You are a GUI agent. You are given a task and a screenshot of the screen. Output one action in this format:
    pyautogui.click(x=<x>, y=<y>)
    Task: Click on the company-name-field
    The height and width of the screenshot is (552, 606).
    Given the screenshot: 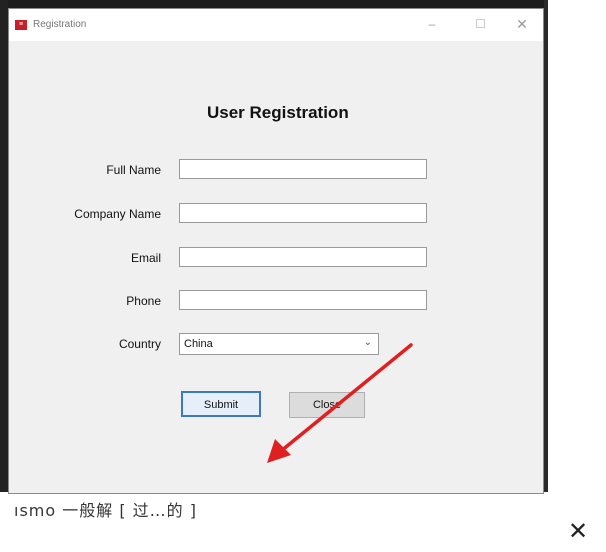 What is the action you would take?
    pyautogui.click(x=303, y=213)
    